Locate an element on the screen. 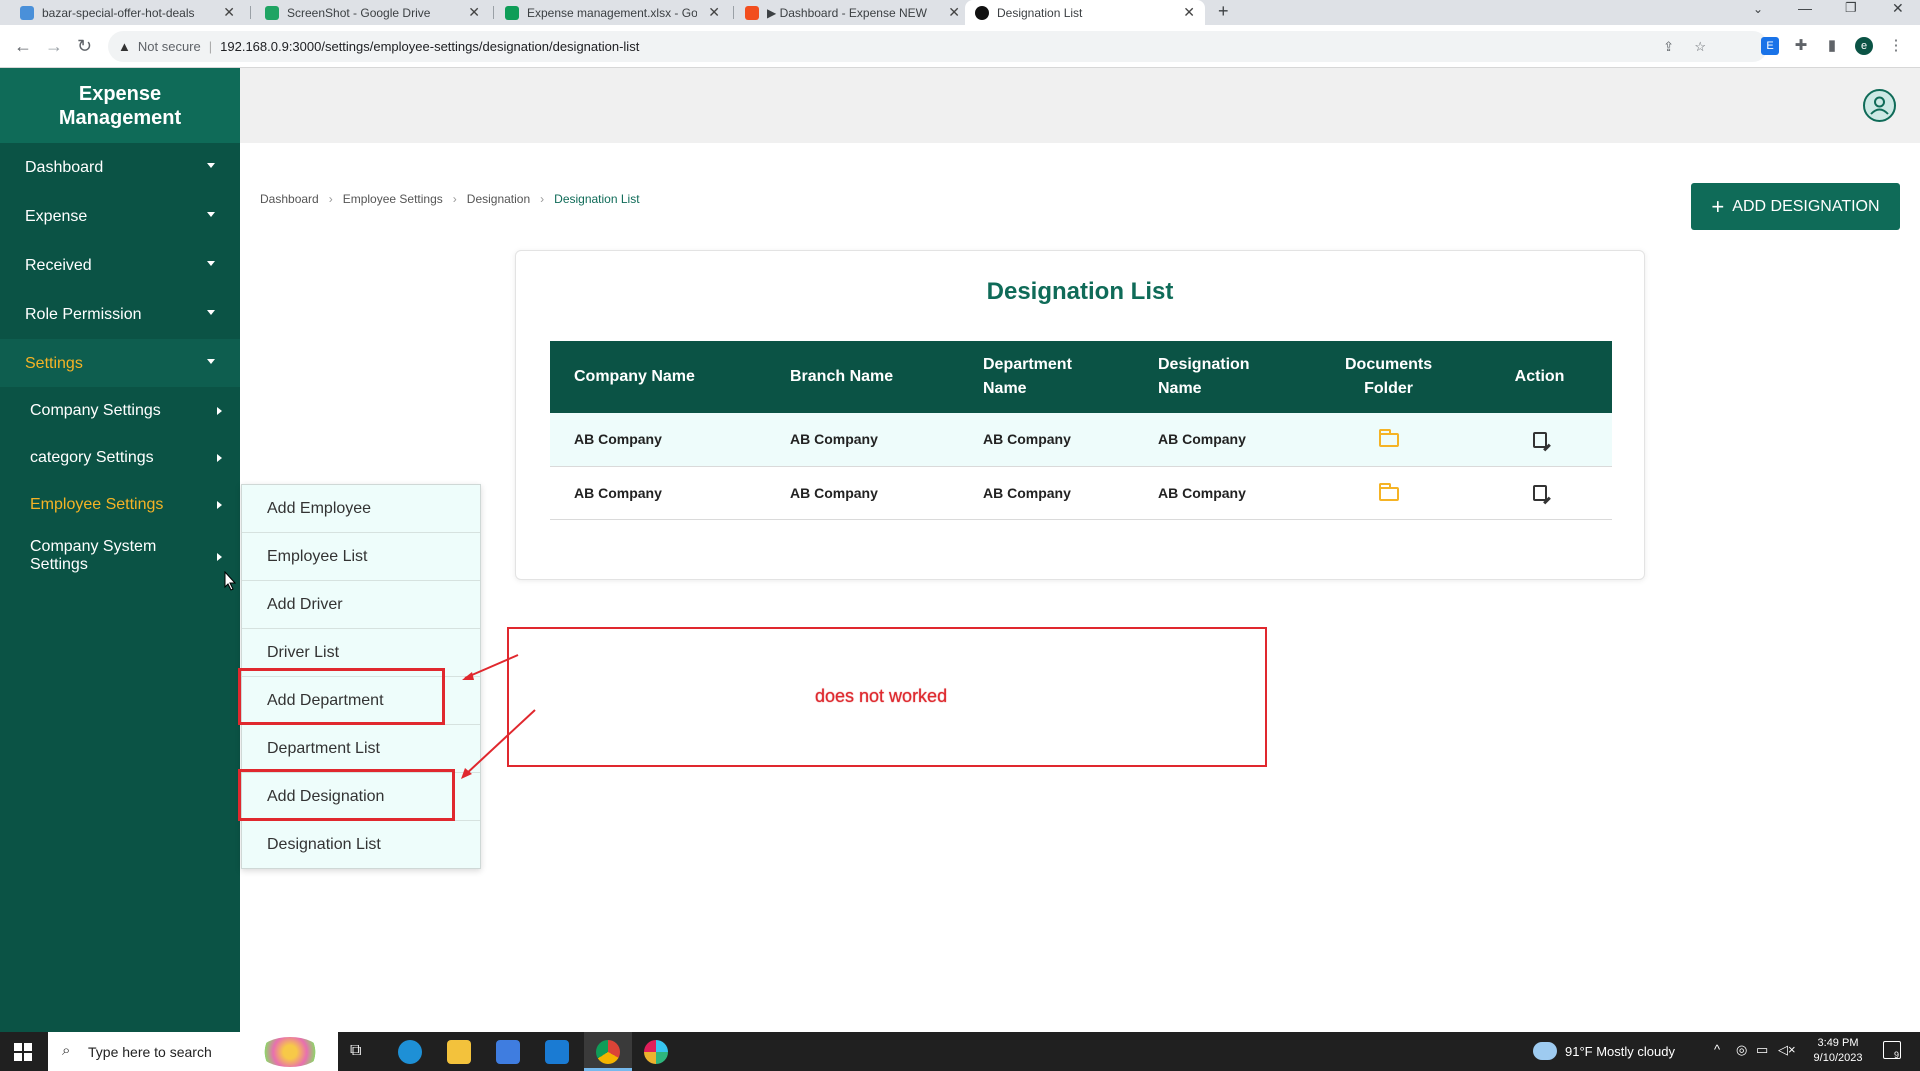 Image resolution: width=1920 pixels, height=1071 pixels. microsoft-store-icon is located at coordinates (508, 1052).